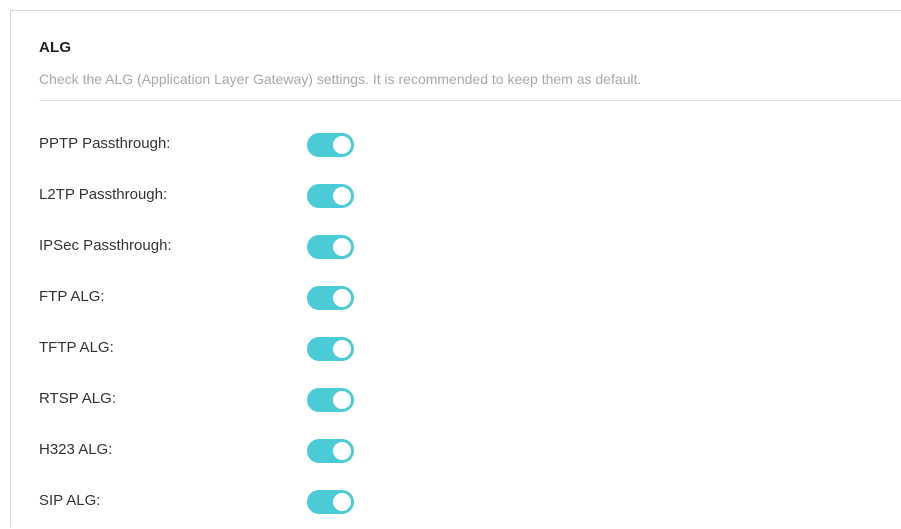  Describe the element at coordinates (239, 146) in the screenshot. I see `setting-row-pptp-passthrough: PPTP Passthrough:` at that location.